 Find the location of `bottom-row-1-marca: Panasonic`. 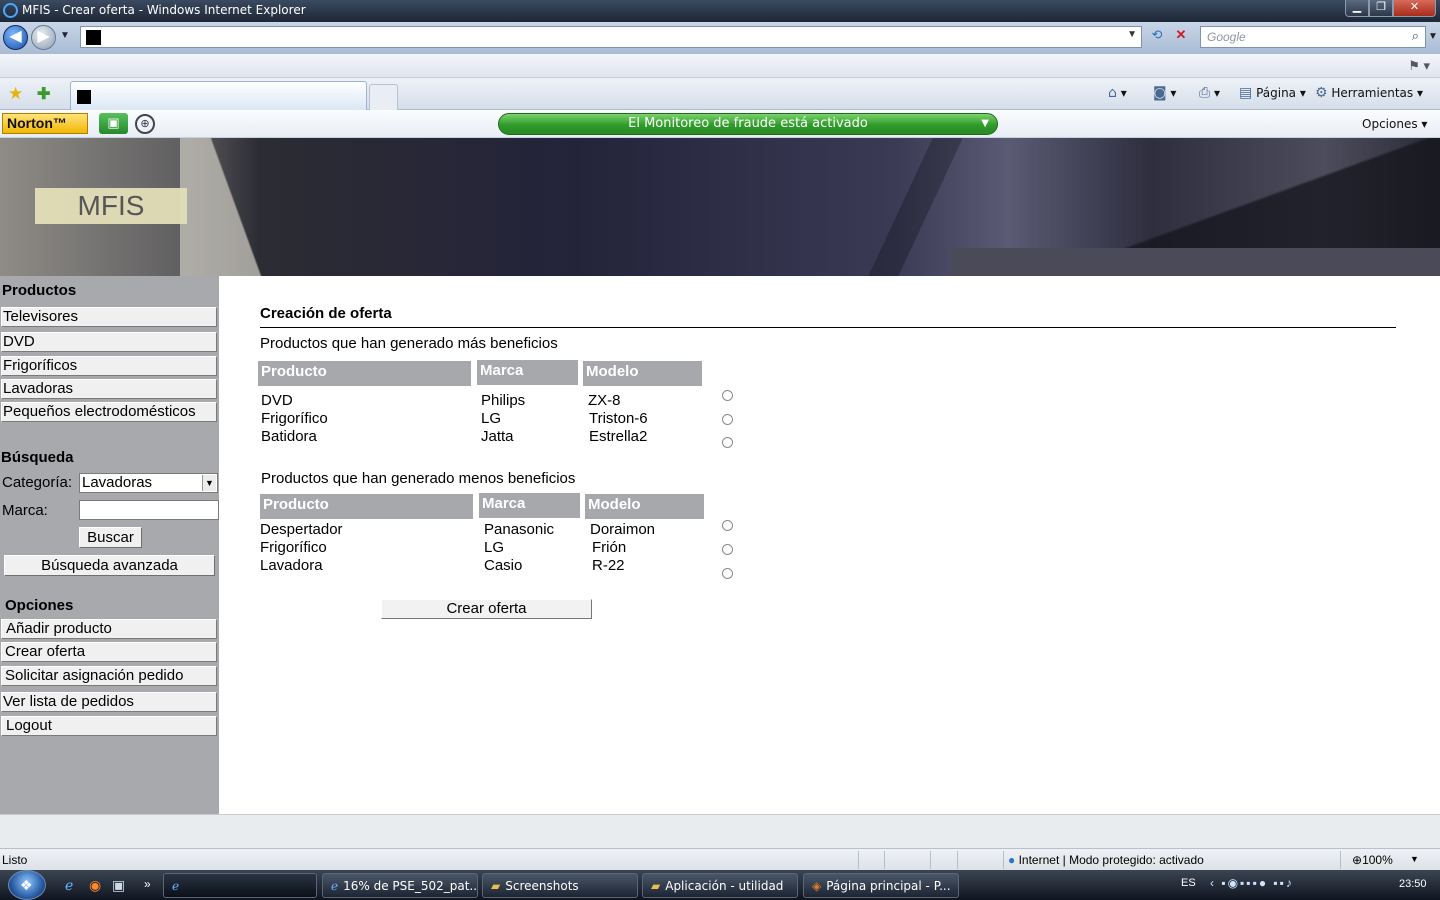

bottom-row-1-marca: Panasonic is located at coordinates (519, 529).